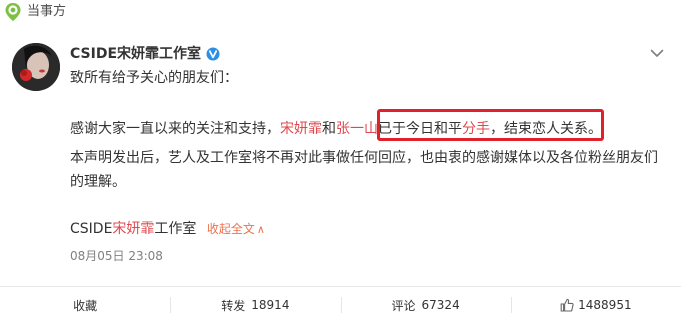 This screenshot has width=681, height=322. What do you see at coordinates (175, 229) in the screenshot?
I see `signature-suffix: 工作室` at bounding box center [175, 229].